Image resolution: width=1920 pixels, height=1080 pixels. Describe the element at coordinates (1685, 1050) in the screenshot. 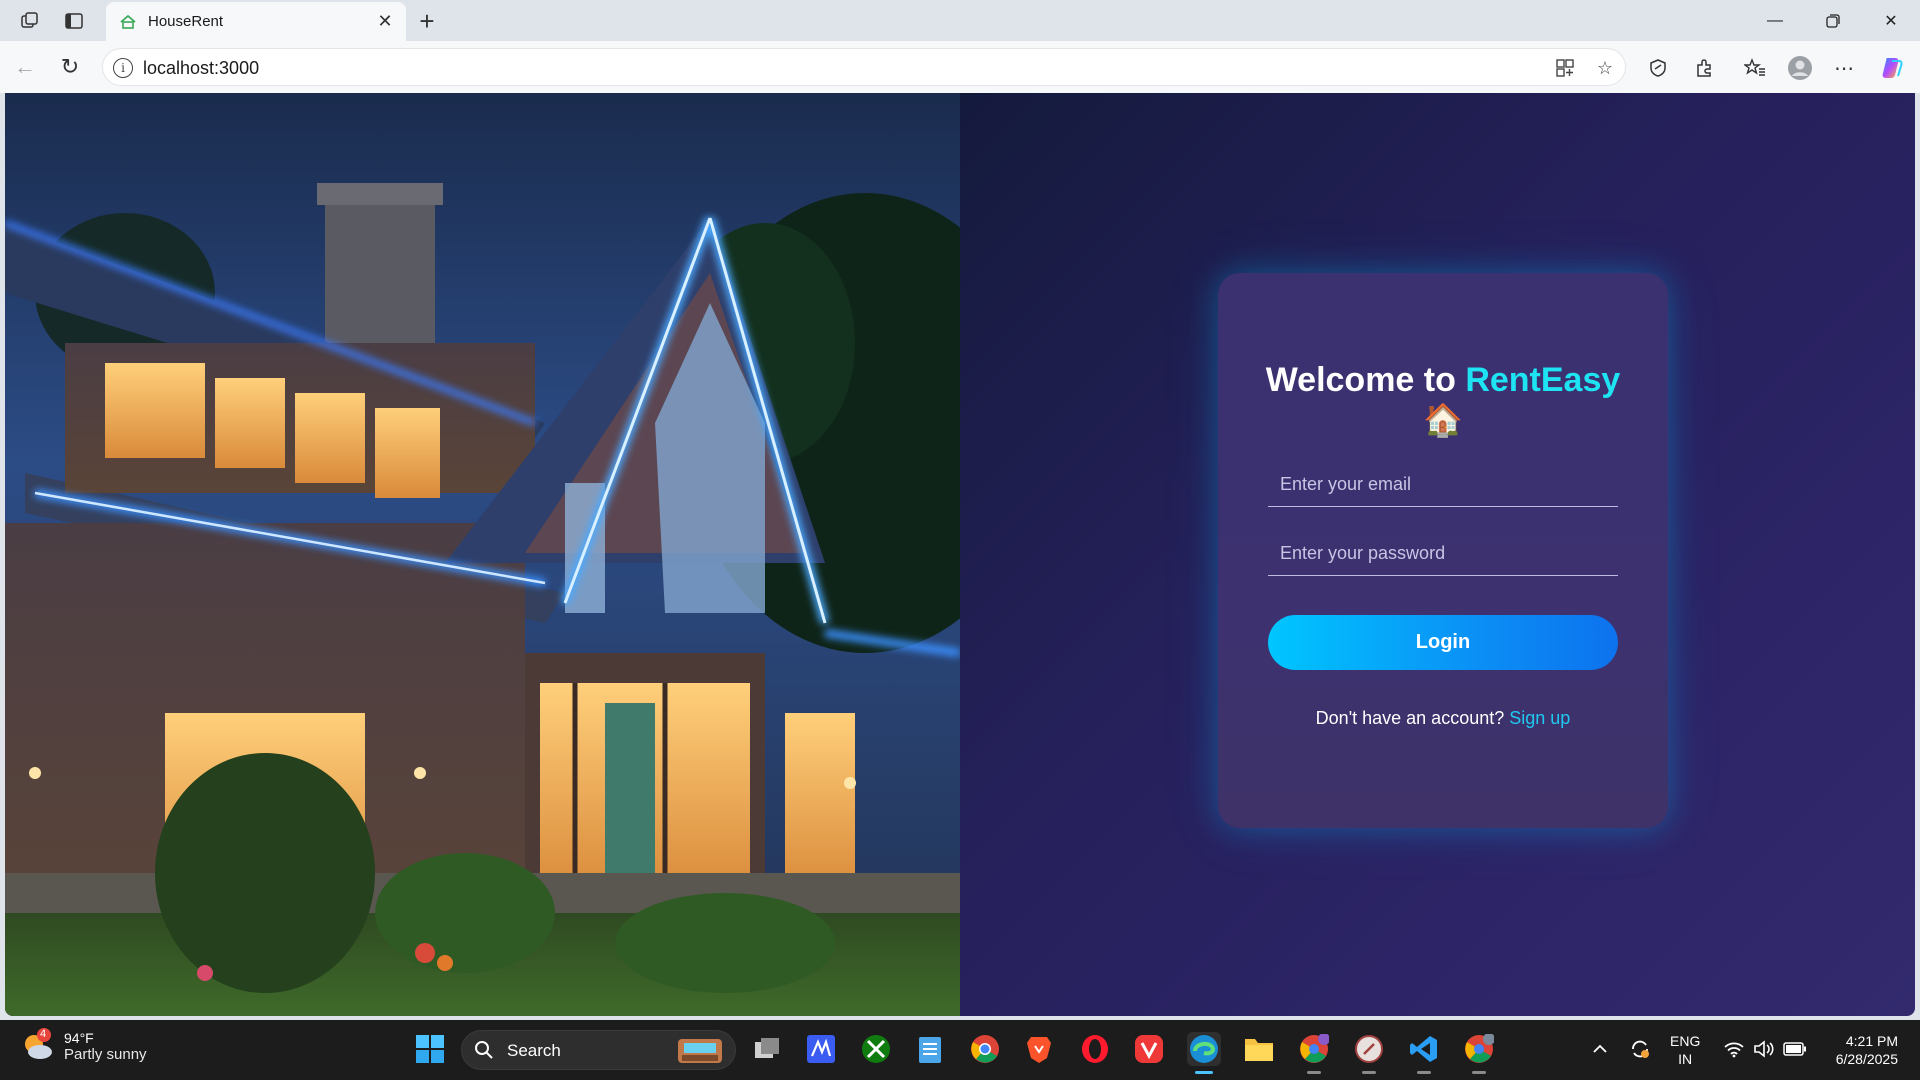

I see `language-indicator: ENG IN` at that location.